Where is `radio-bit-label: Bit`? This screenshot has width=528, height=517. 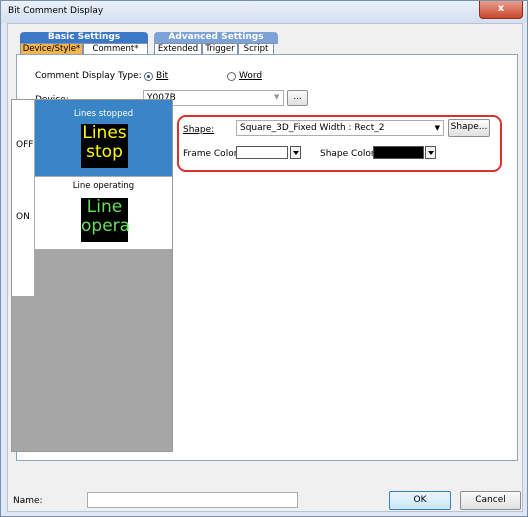
radio-bit-label: Bit is located at coordinates (162, 76).